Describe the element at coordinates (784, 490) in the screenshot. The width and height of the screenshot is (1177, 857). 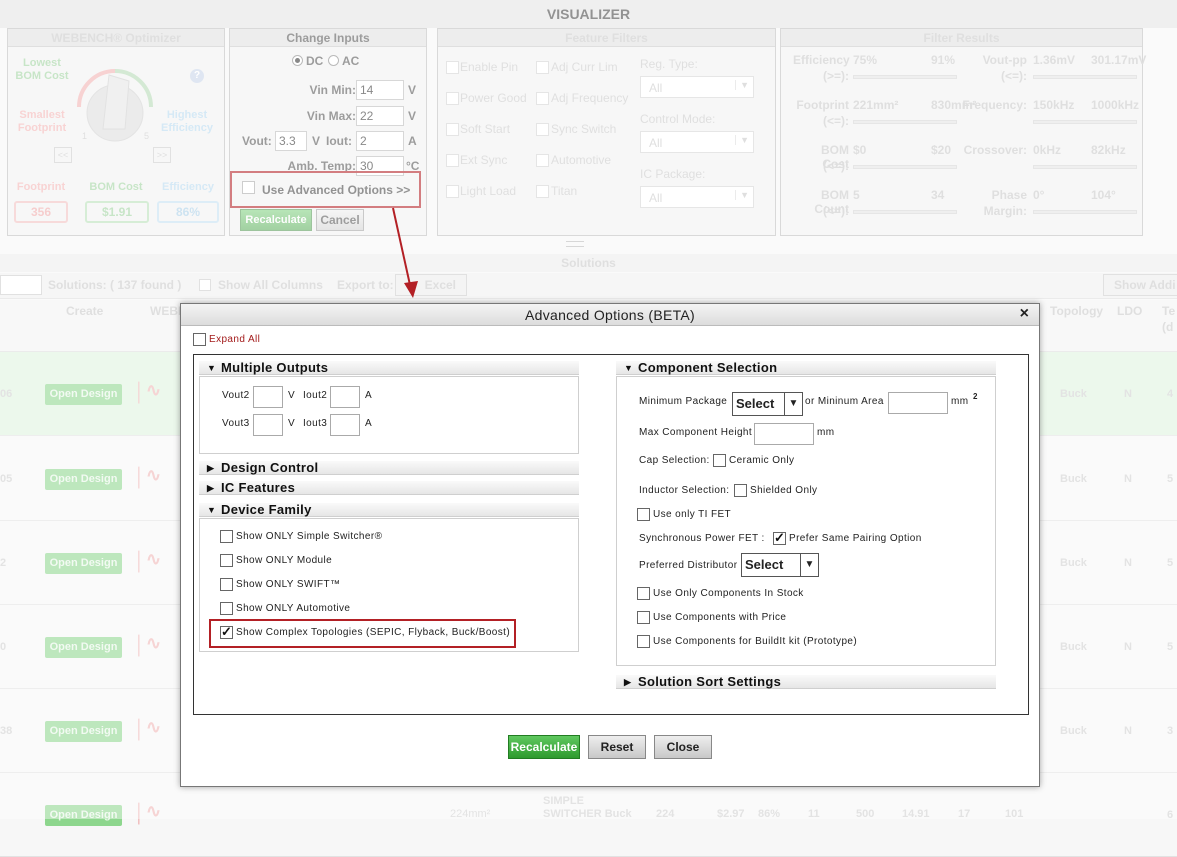
I see `shielded-only-label: Shielded Only` at that location.